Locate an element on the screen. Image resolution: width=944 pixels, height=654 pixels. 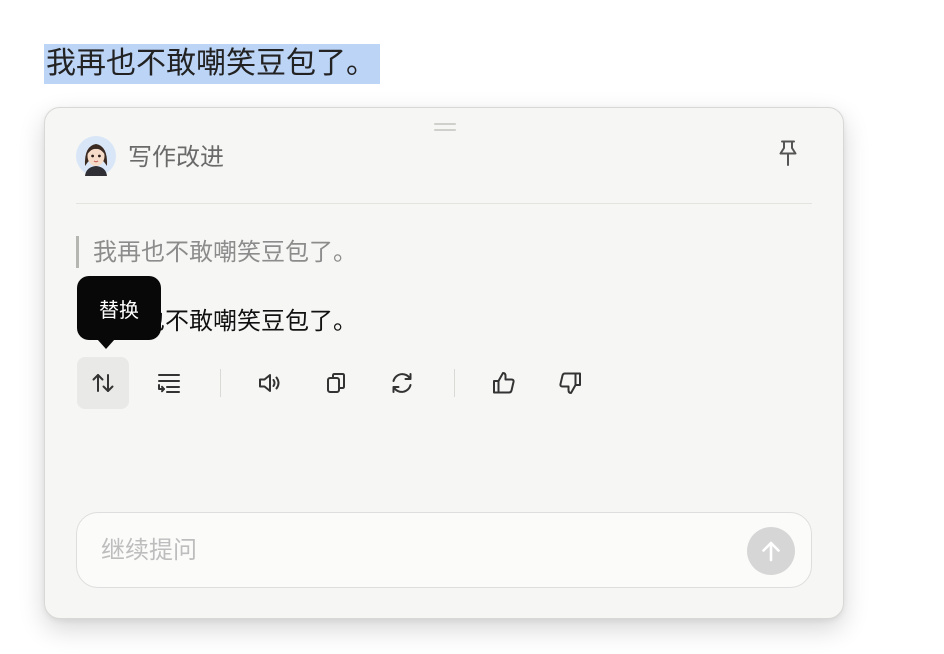
original-quote: 我再也不敢嘲笑豆包了。 is located at coordinates (225, 252).